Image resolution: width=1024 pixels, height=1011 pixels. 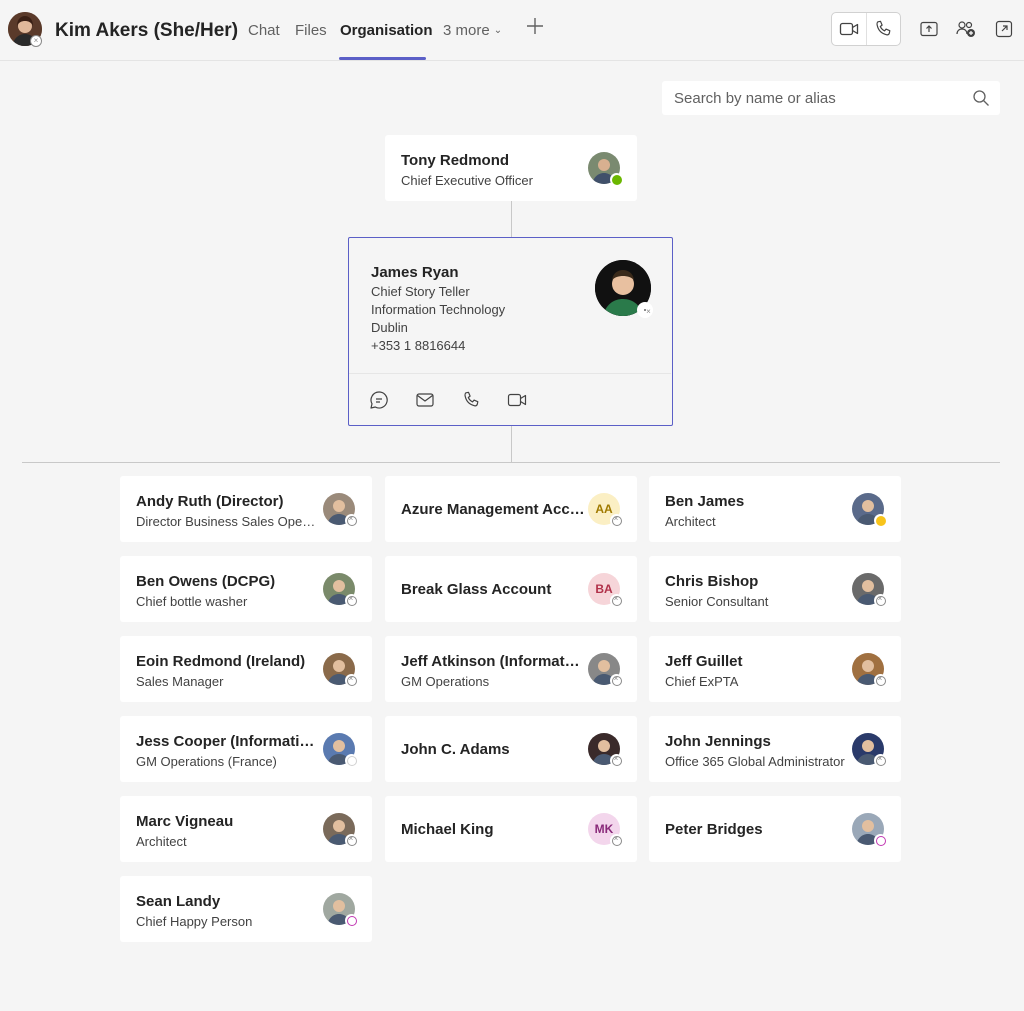 I want to click on pop-out-button, so click(x=1004, y=29).